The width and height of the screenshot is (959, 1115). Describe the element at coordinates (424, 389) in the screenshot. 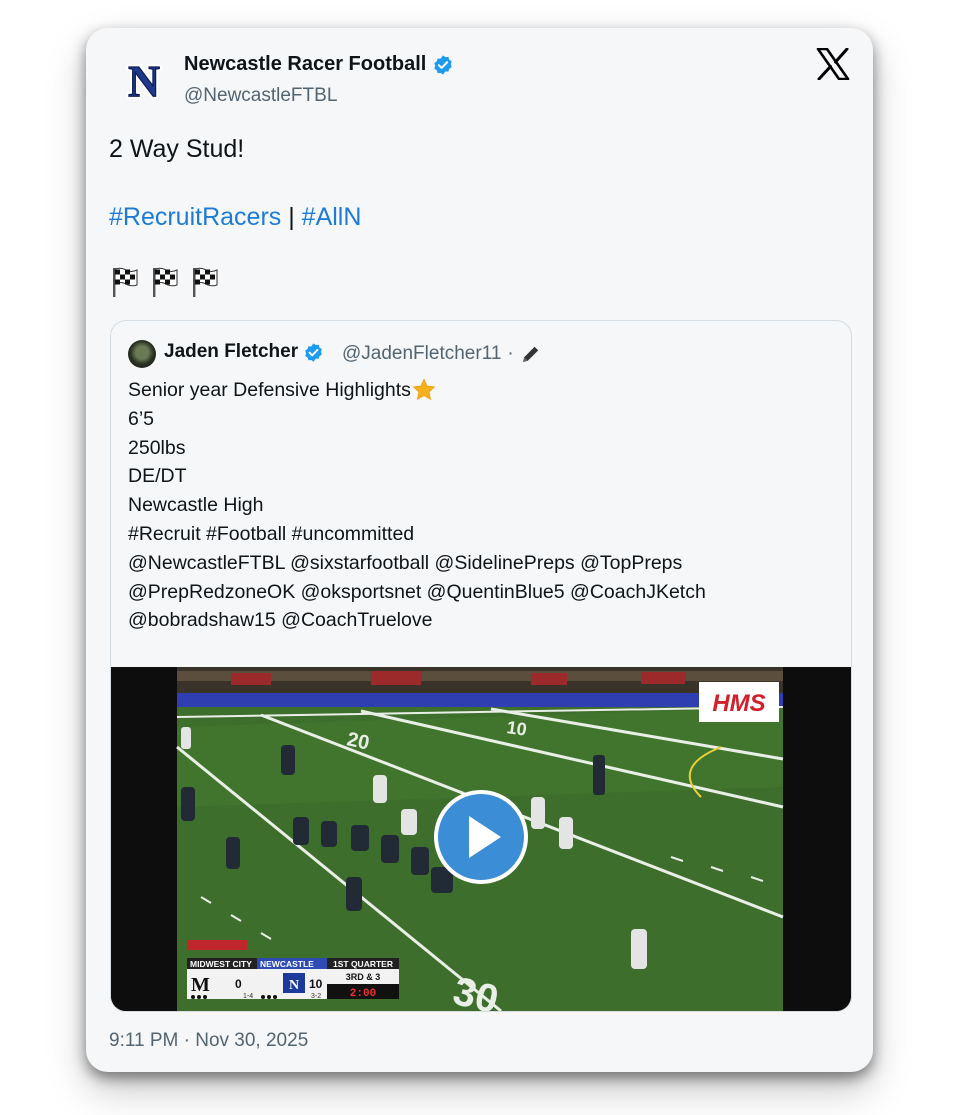

I see `star-emoji-icon` at that location.